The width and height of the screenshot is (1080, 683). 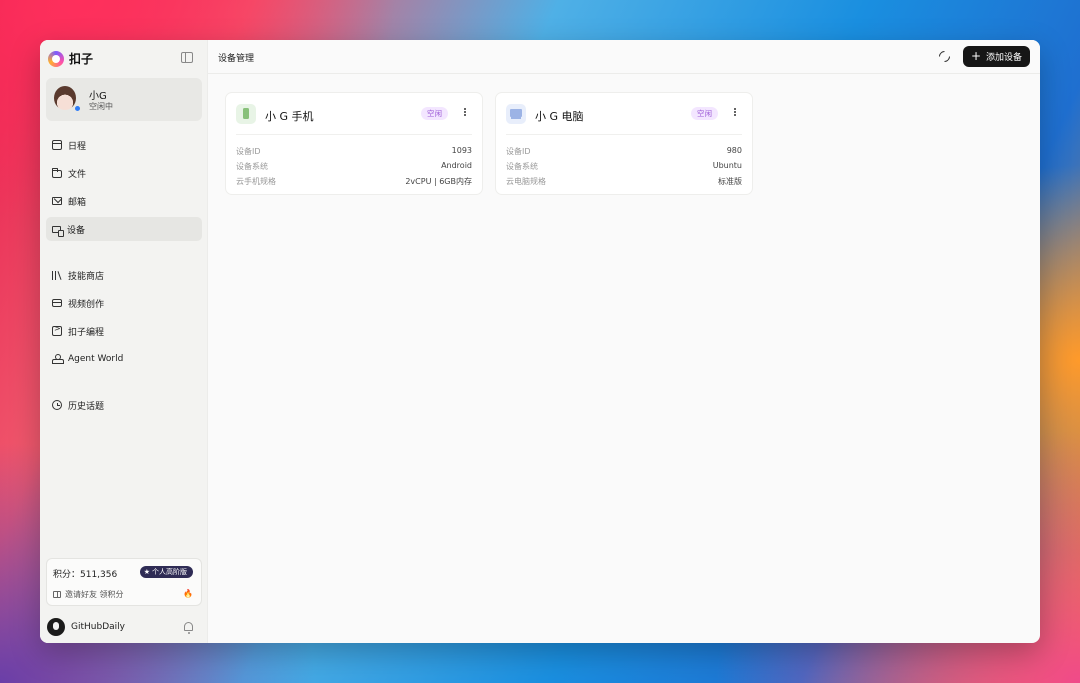 What do you see at coordinates (188, 628) in the screenshot?
I see `bell-icon` at bounding box center [188, 628].